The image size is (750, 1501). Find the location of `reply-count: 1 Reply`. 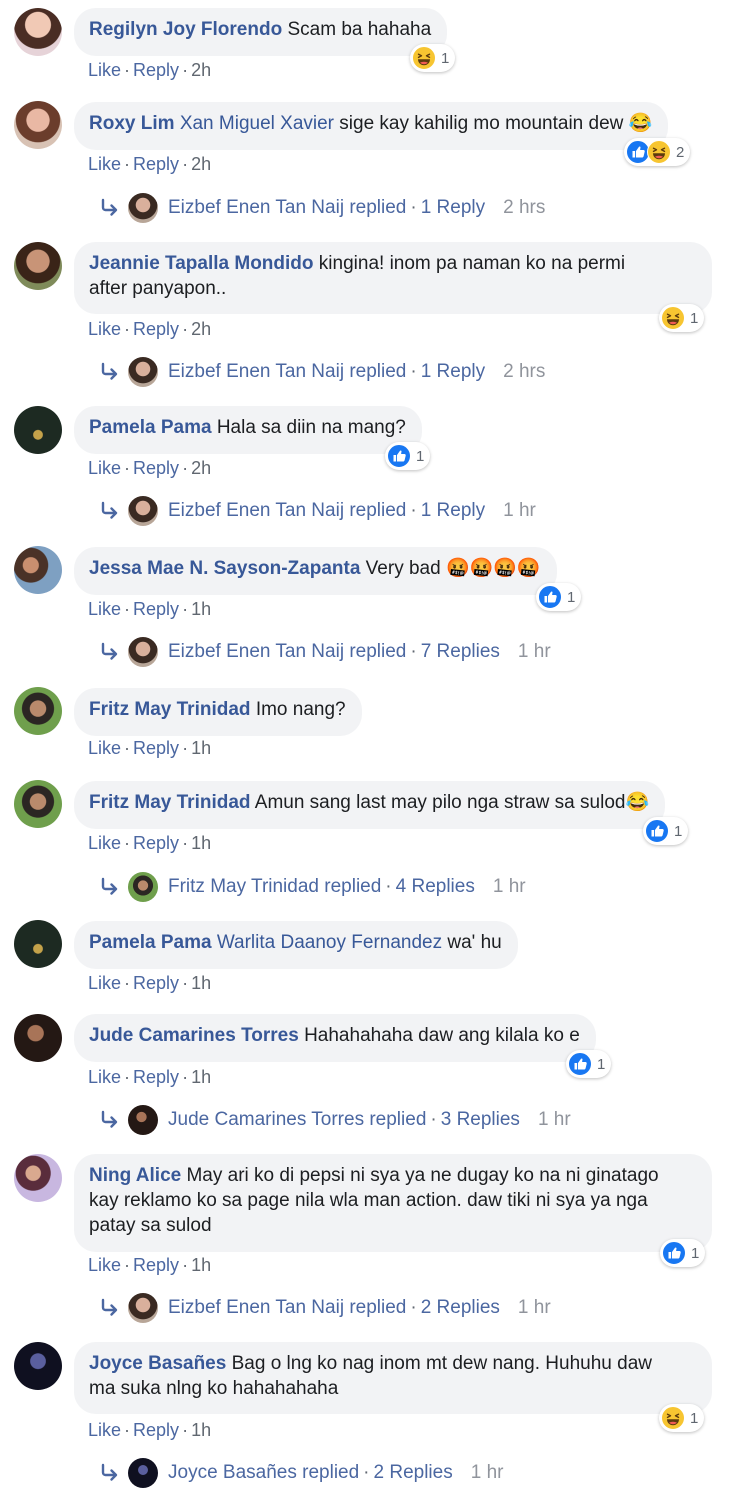

reply-count: 1 Reply is located at coordinates (453, 371).